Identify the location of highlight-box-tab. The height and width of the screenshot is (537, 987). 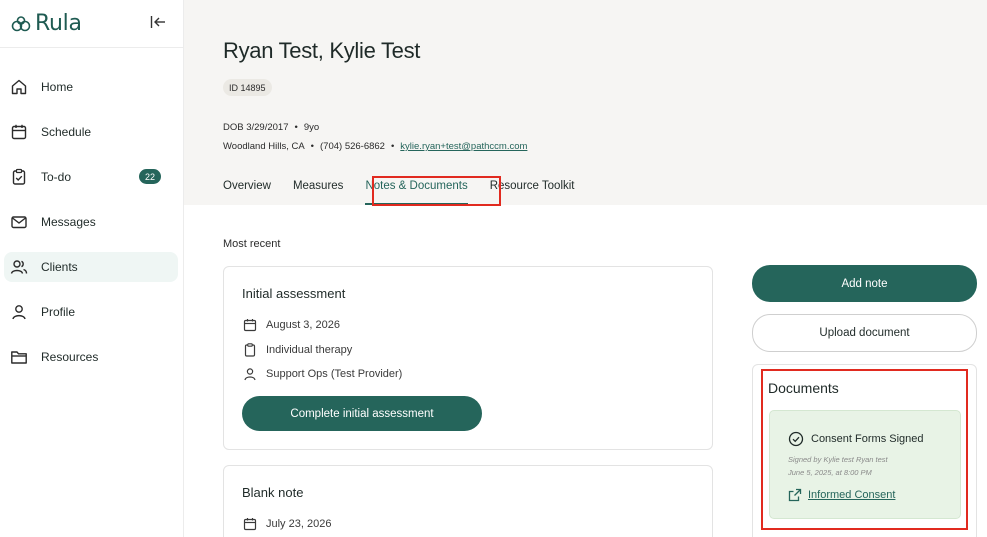
(436, 191).